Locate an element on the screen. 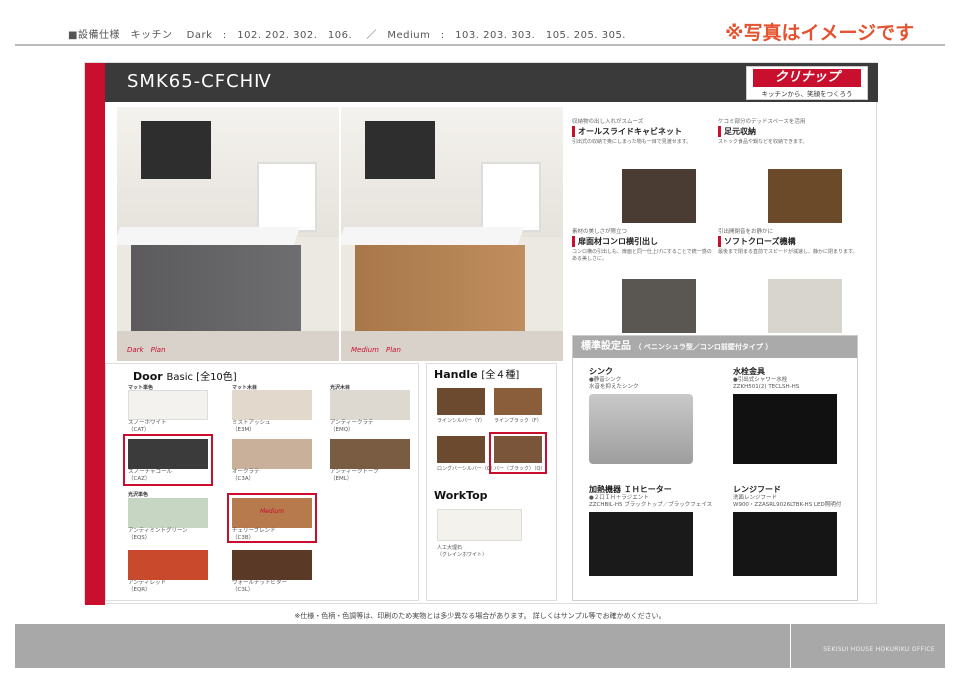 The width and height of the screenshot is (960, 679). plan-label-medium: Medium Plan is located at coordinates (376, 350).